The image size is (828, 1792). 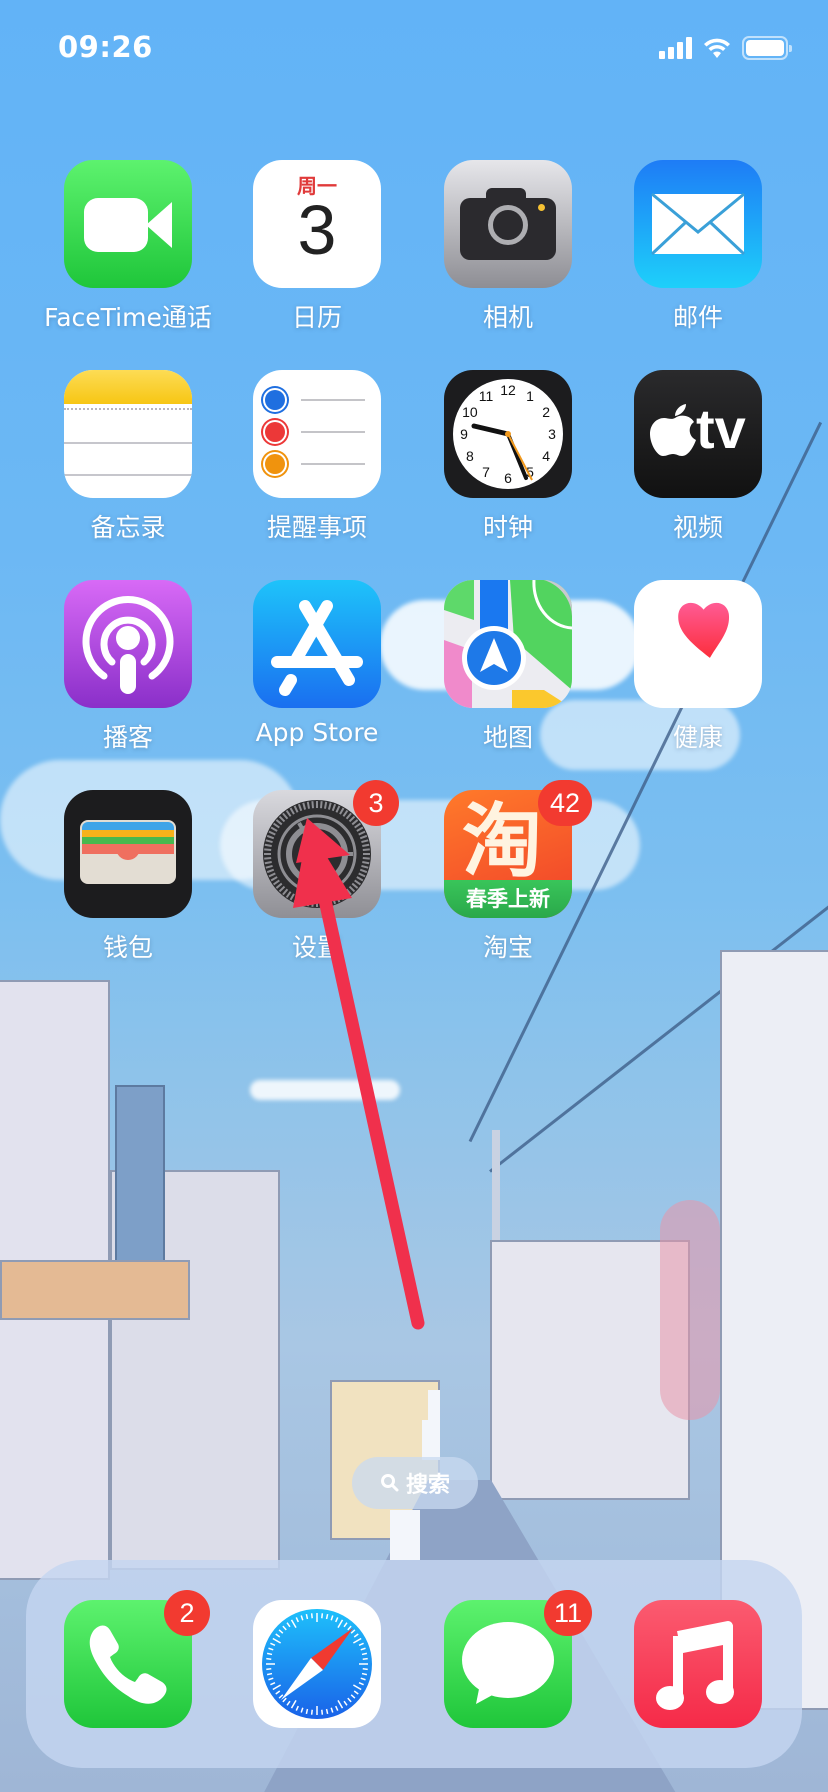 I want to click on app-taobao: 淘 春季上新 42 淘宝, so click(x=508, y=880).